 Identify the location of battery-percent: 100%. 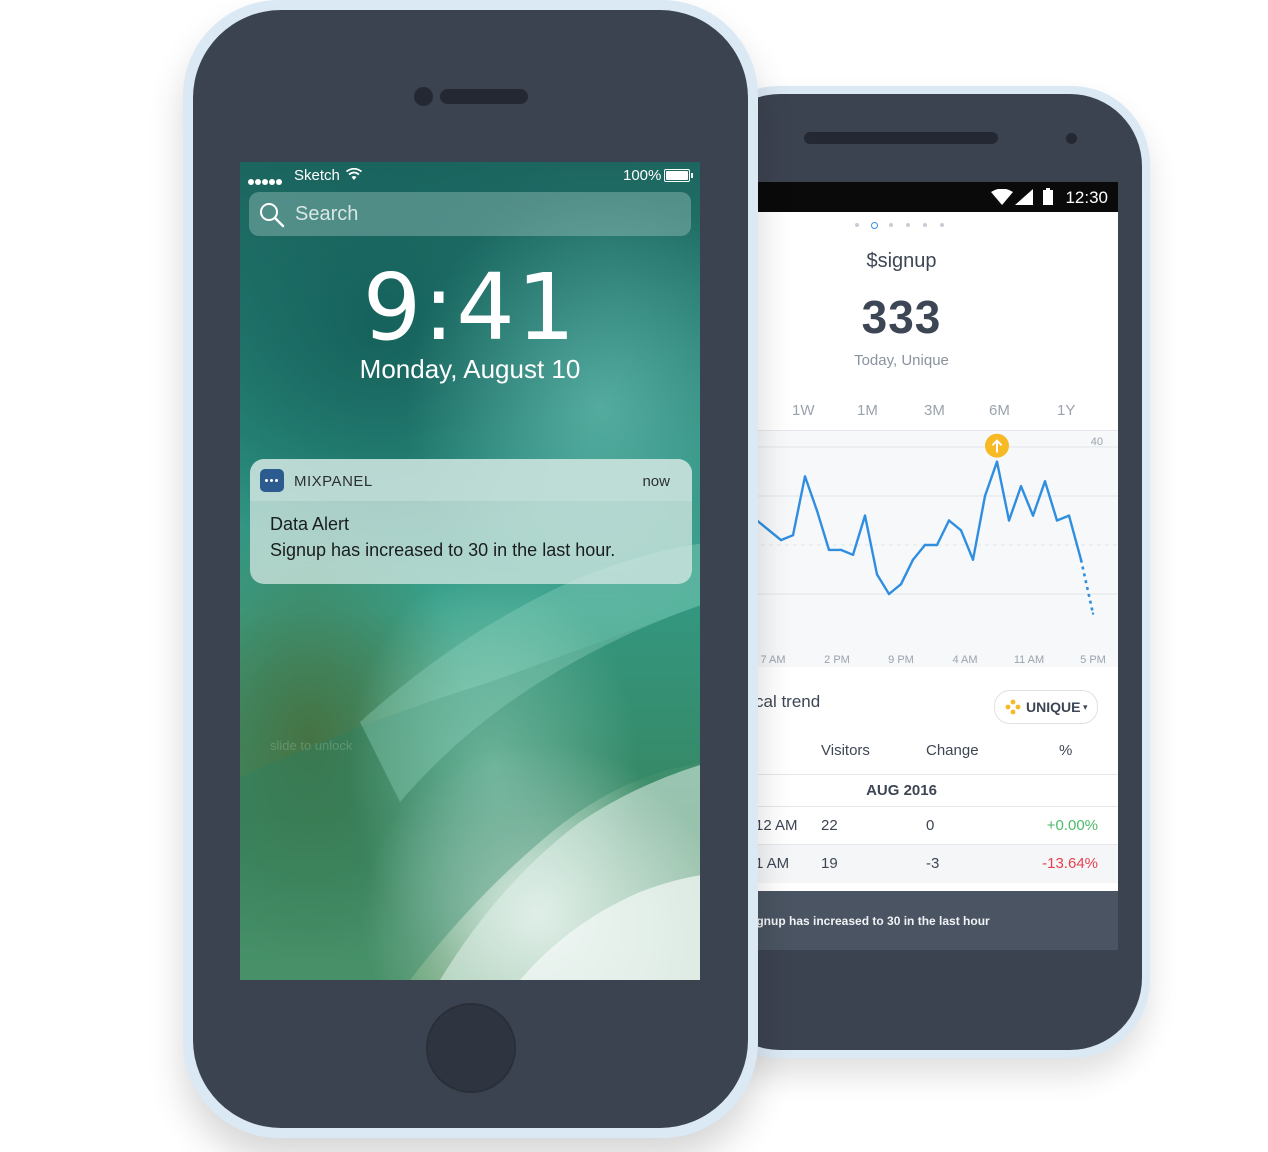
(642, 175).